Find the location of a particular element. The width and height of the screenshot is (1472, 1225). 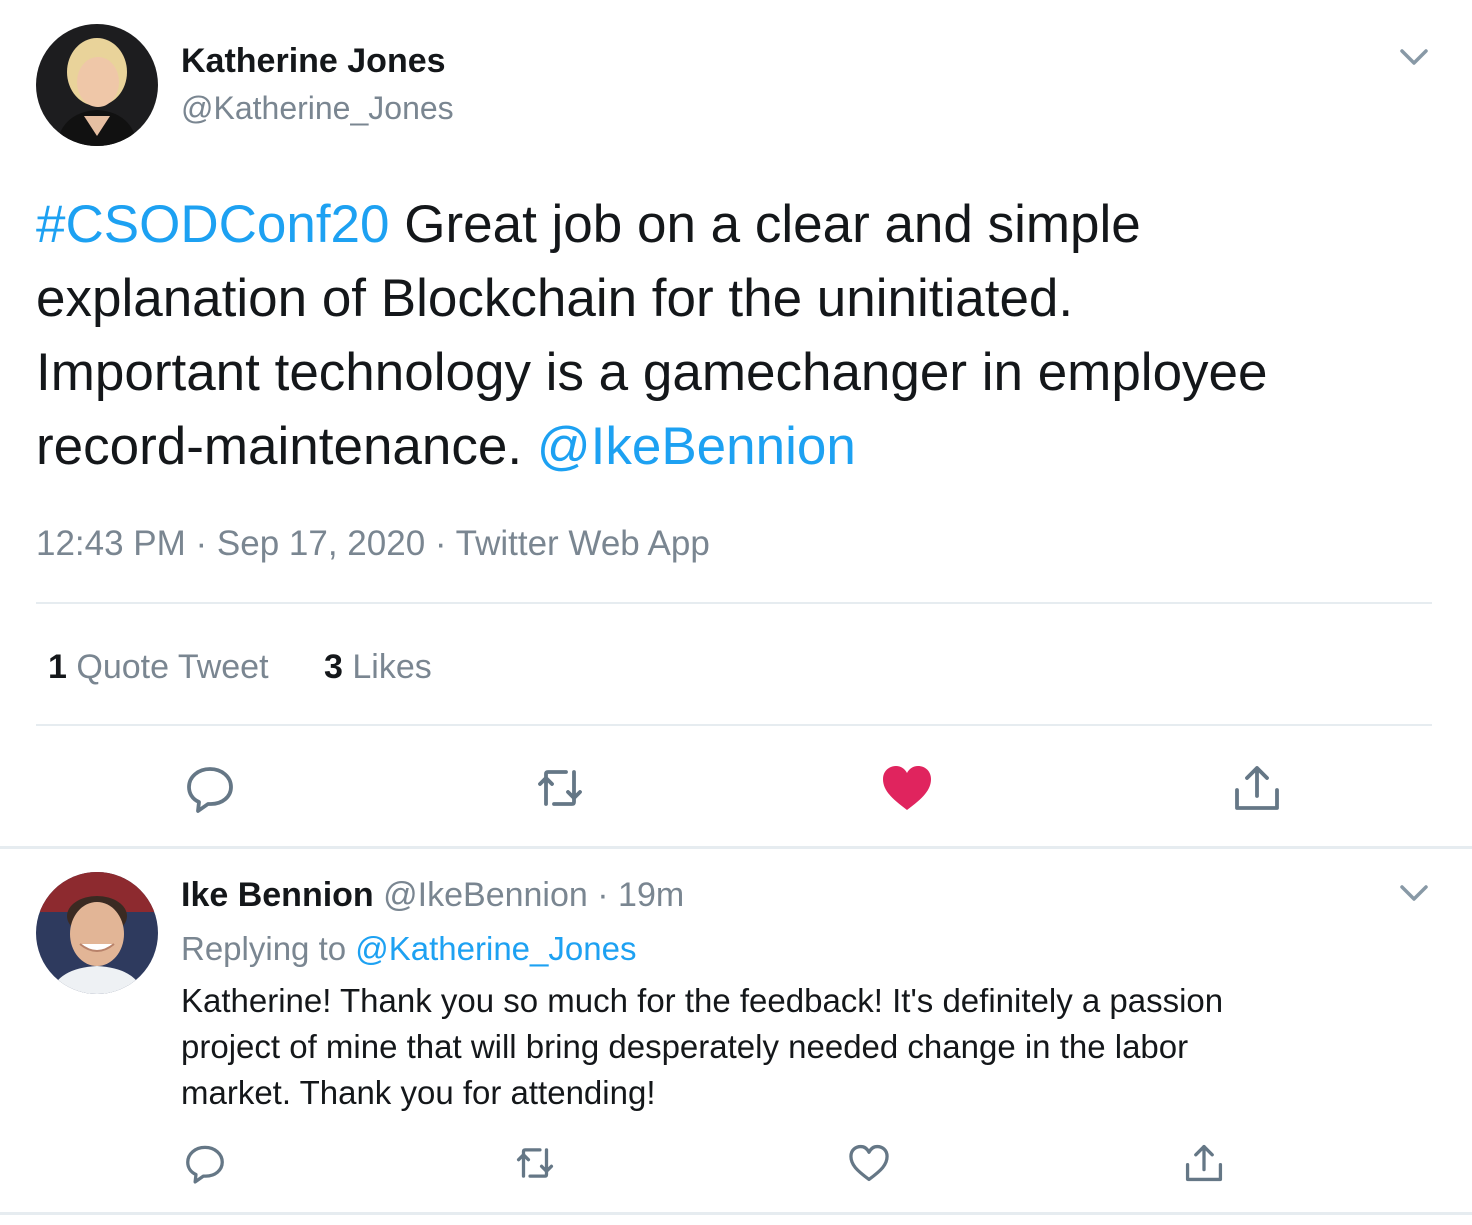

replying-to-link: @Katherine_Jones is located at coordinates (495, 948).